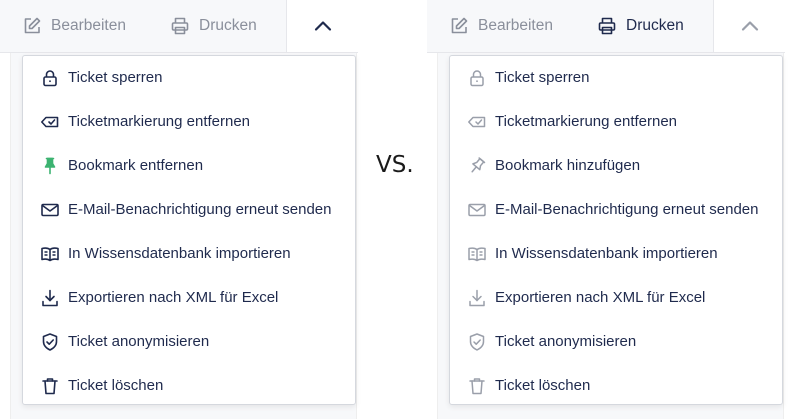  Describe the element at coordinates (477, 166) in the screenshot. I see `pin-outline-icon` at that location.